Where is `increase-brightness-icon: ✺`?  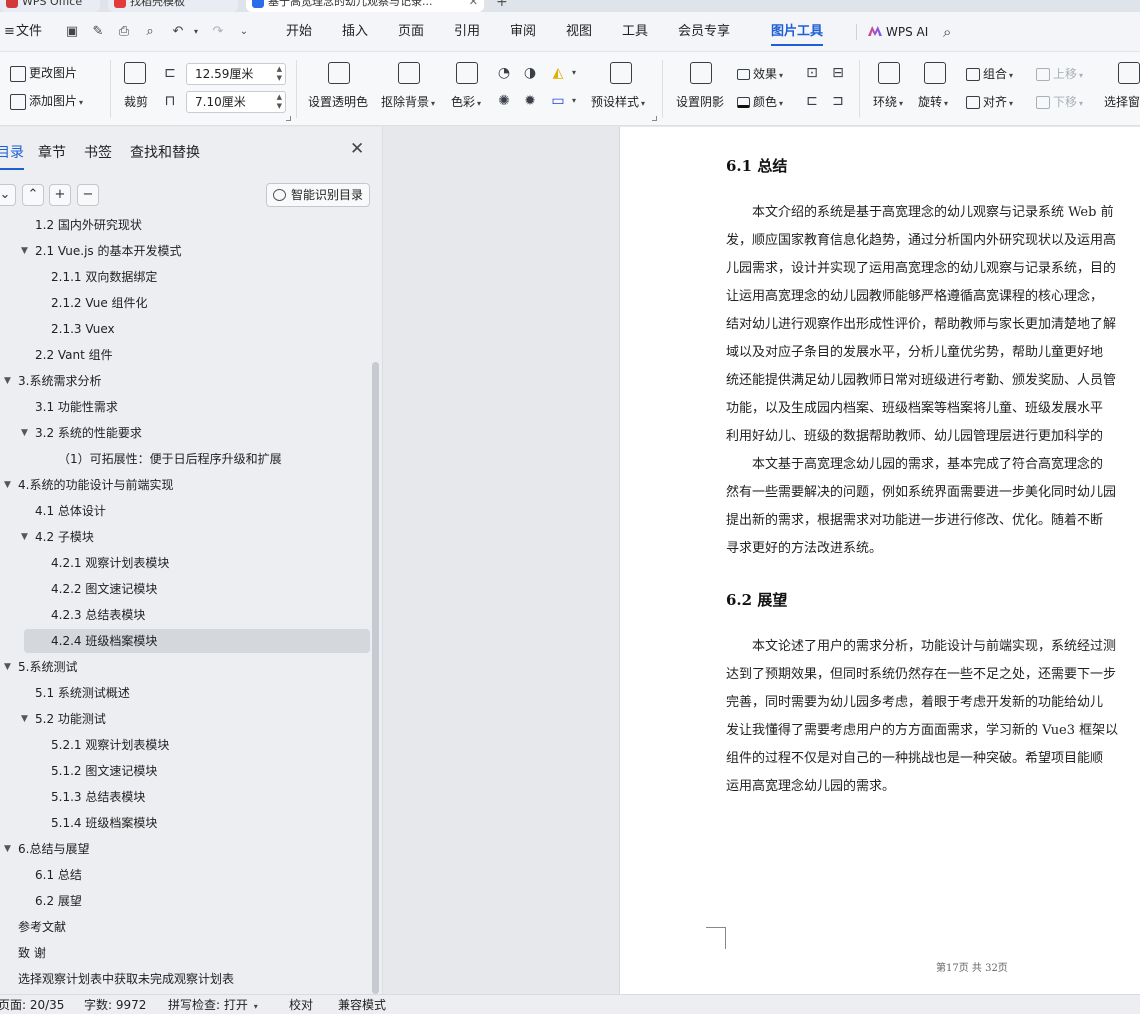
increase-brightness-icon: ✺ is located at coordinates (504, 101).